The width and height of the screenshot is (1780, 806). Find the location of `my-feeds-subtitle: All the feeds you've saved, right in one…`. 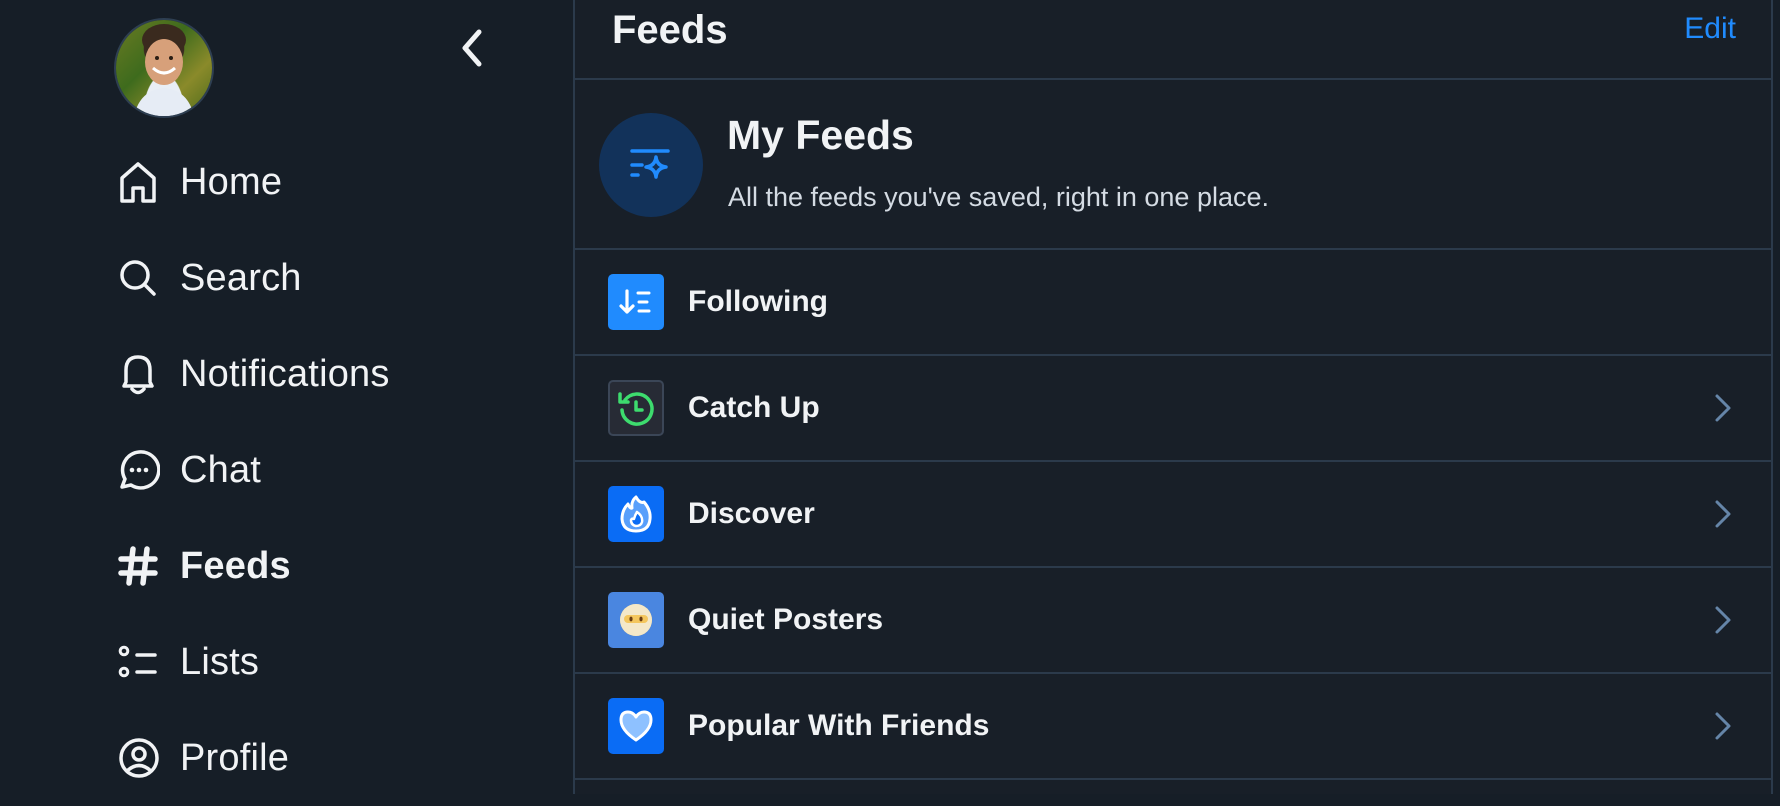

my-feeds-subtitle: All the feeds you've saved, right in one… is located at coordinates (998, 197).